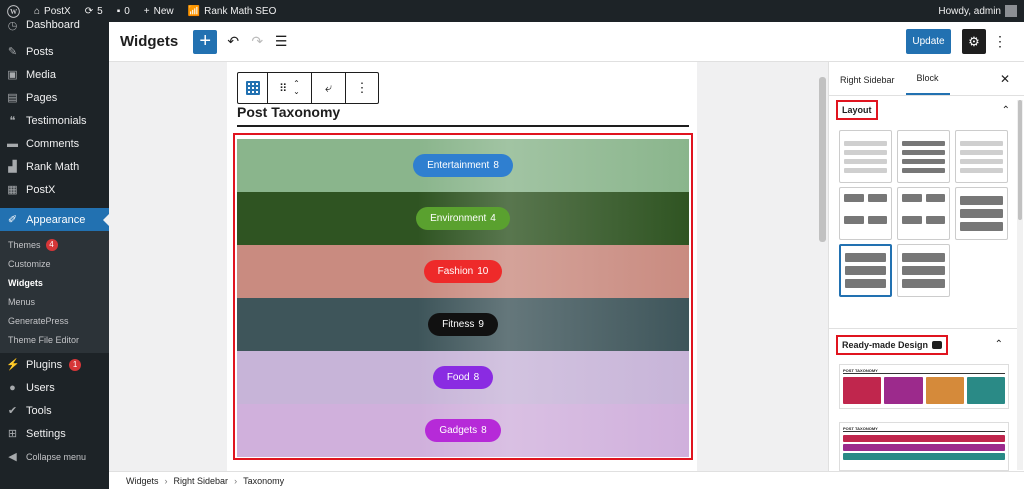 The width and height of the screenshot is (1024, 489). What do you see at coordinates (54, 74) in the screenshot?
I see `sidebar-item-media: ▣ Media` at bounding box center [54, 74].